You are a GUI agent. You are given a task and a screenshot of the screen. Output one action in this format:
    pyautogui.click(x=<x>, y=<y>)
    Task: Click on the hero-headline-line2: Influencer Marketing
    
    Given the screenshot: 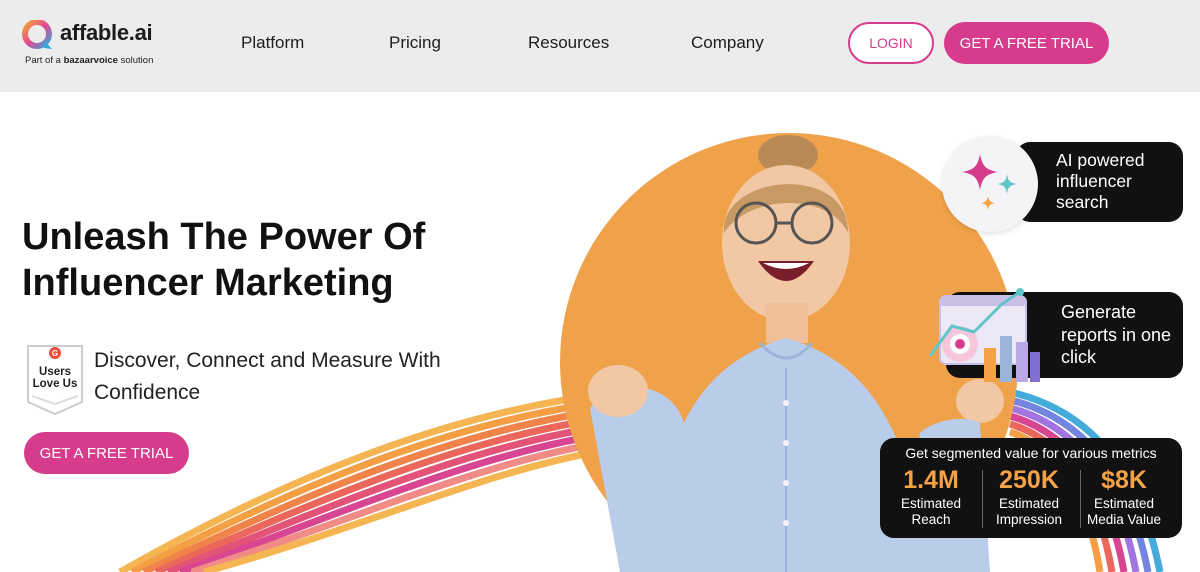 What is the action you would take?
    pyautogui.click(x=208, y=283)
    